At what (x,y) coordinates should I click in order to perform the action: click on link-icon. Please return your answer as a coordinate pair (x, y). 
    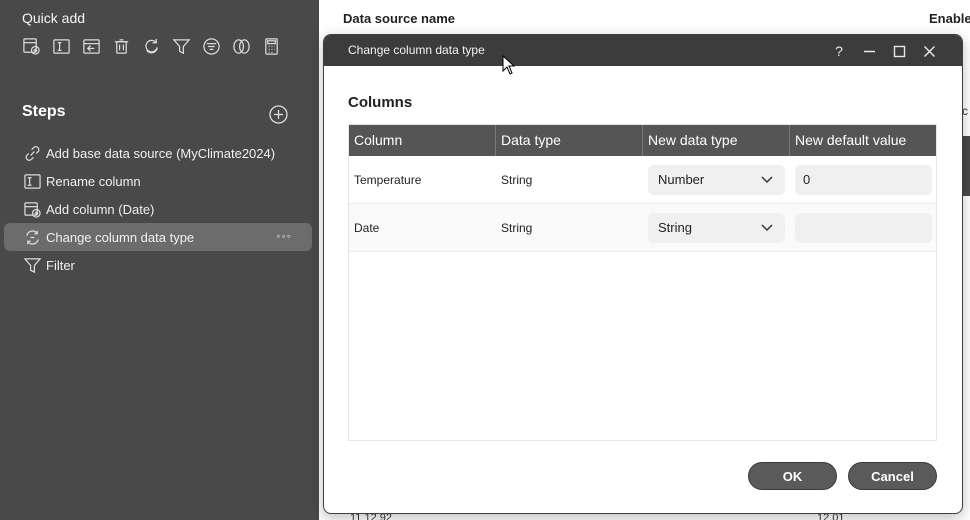
    Looking at the image, I should click on (32, 153).